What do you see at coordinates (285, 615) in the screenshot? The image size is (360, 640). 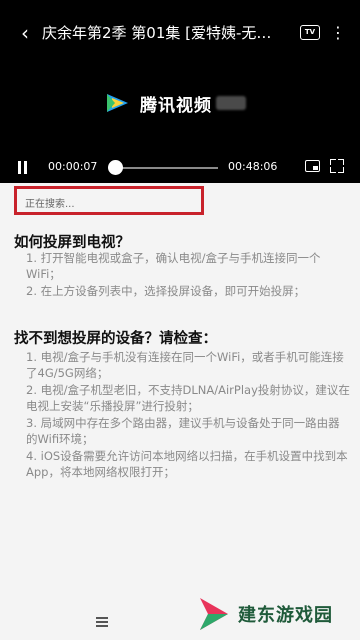 I see `watermark-text: 建东游戏园` at bounding box center [285, 615].